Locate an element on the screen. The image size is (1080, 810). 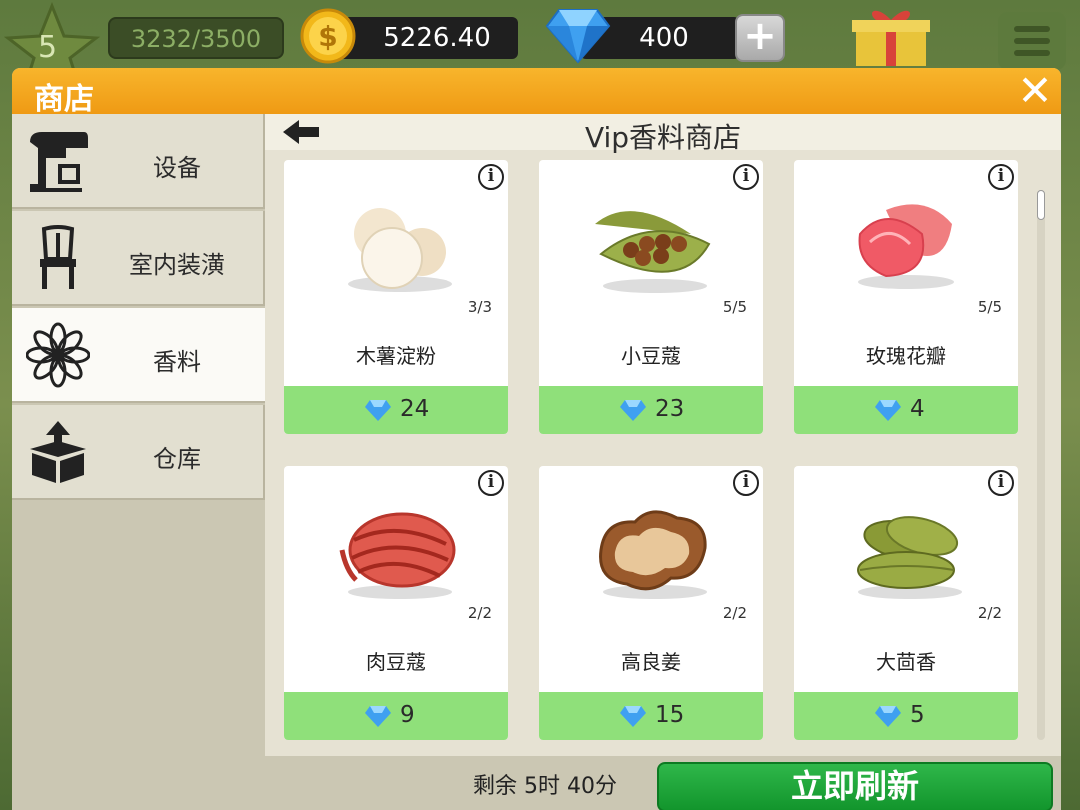
close-button: ✕ is located at coordinates (1035, 91).